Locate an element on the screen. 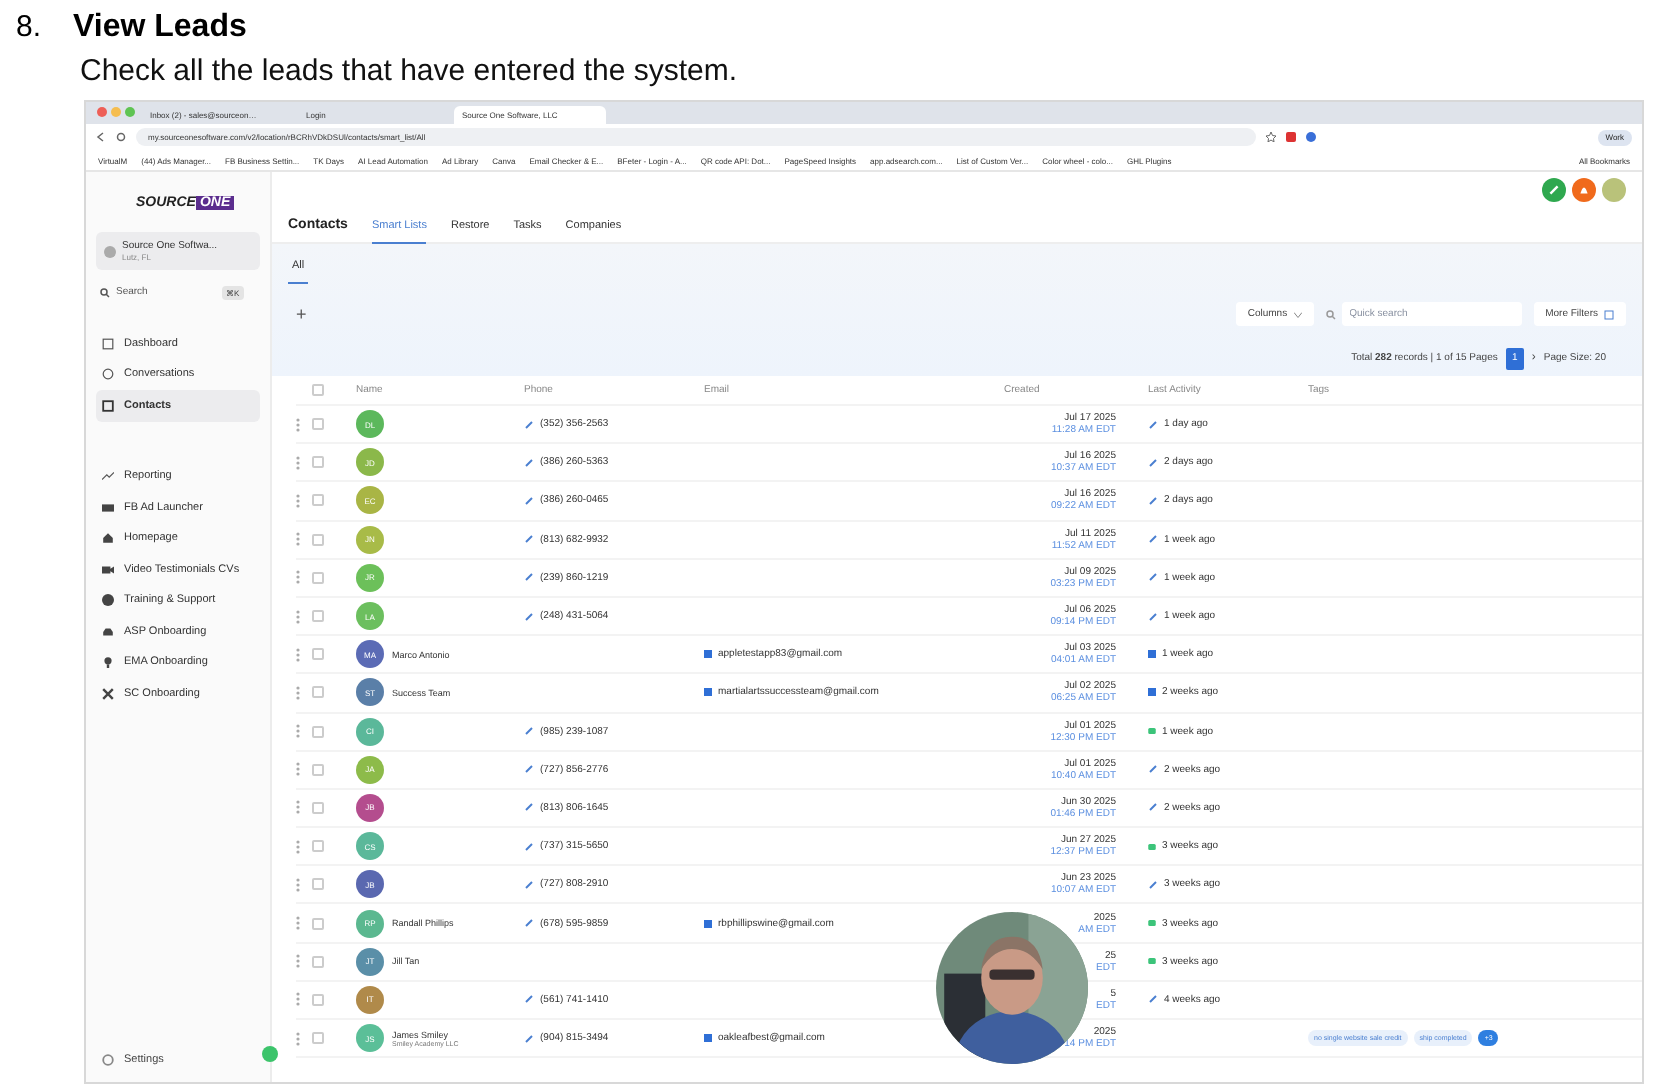 This screenshot has height=1092, width=1664. back-icon is located at coordinates (101, 137).